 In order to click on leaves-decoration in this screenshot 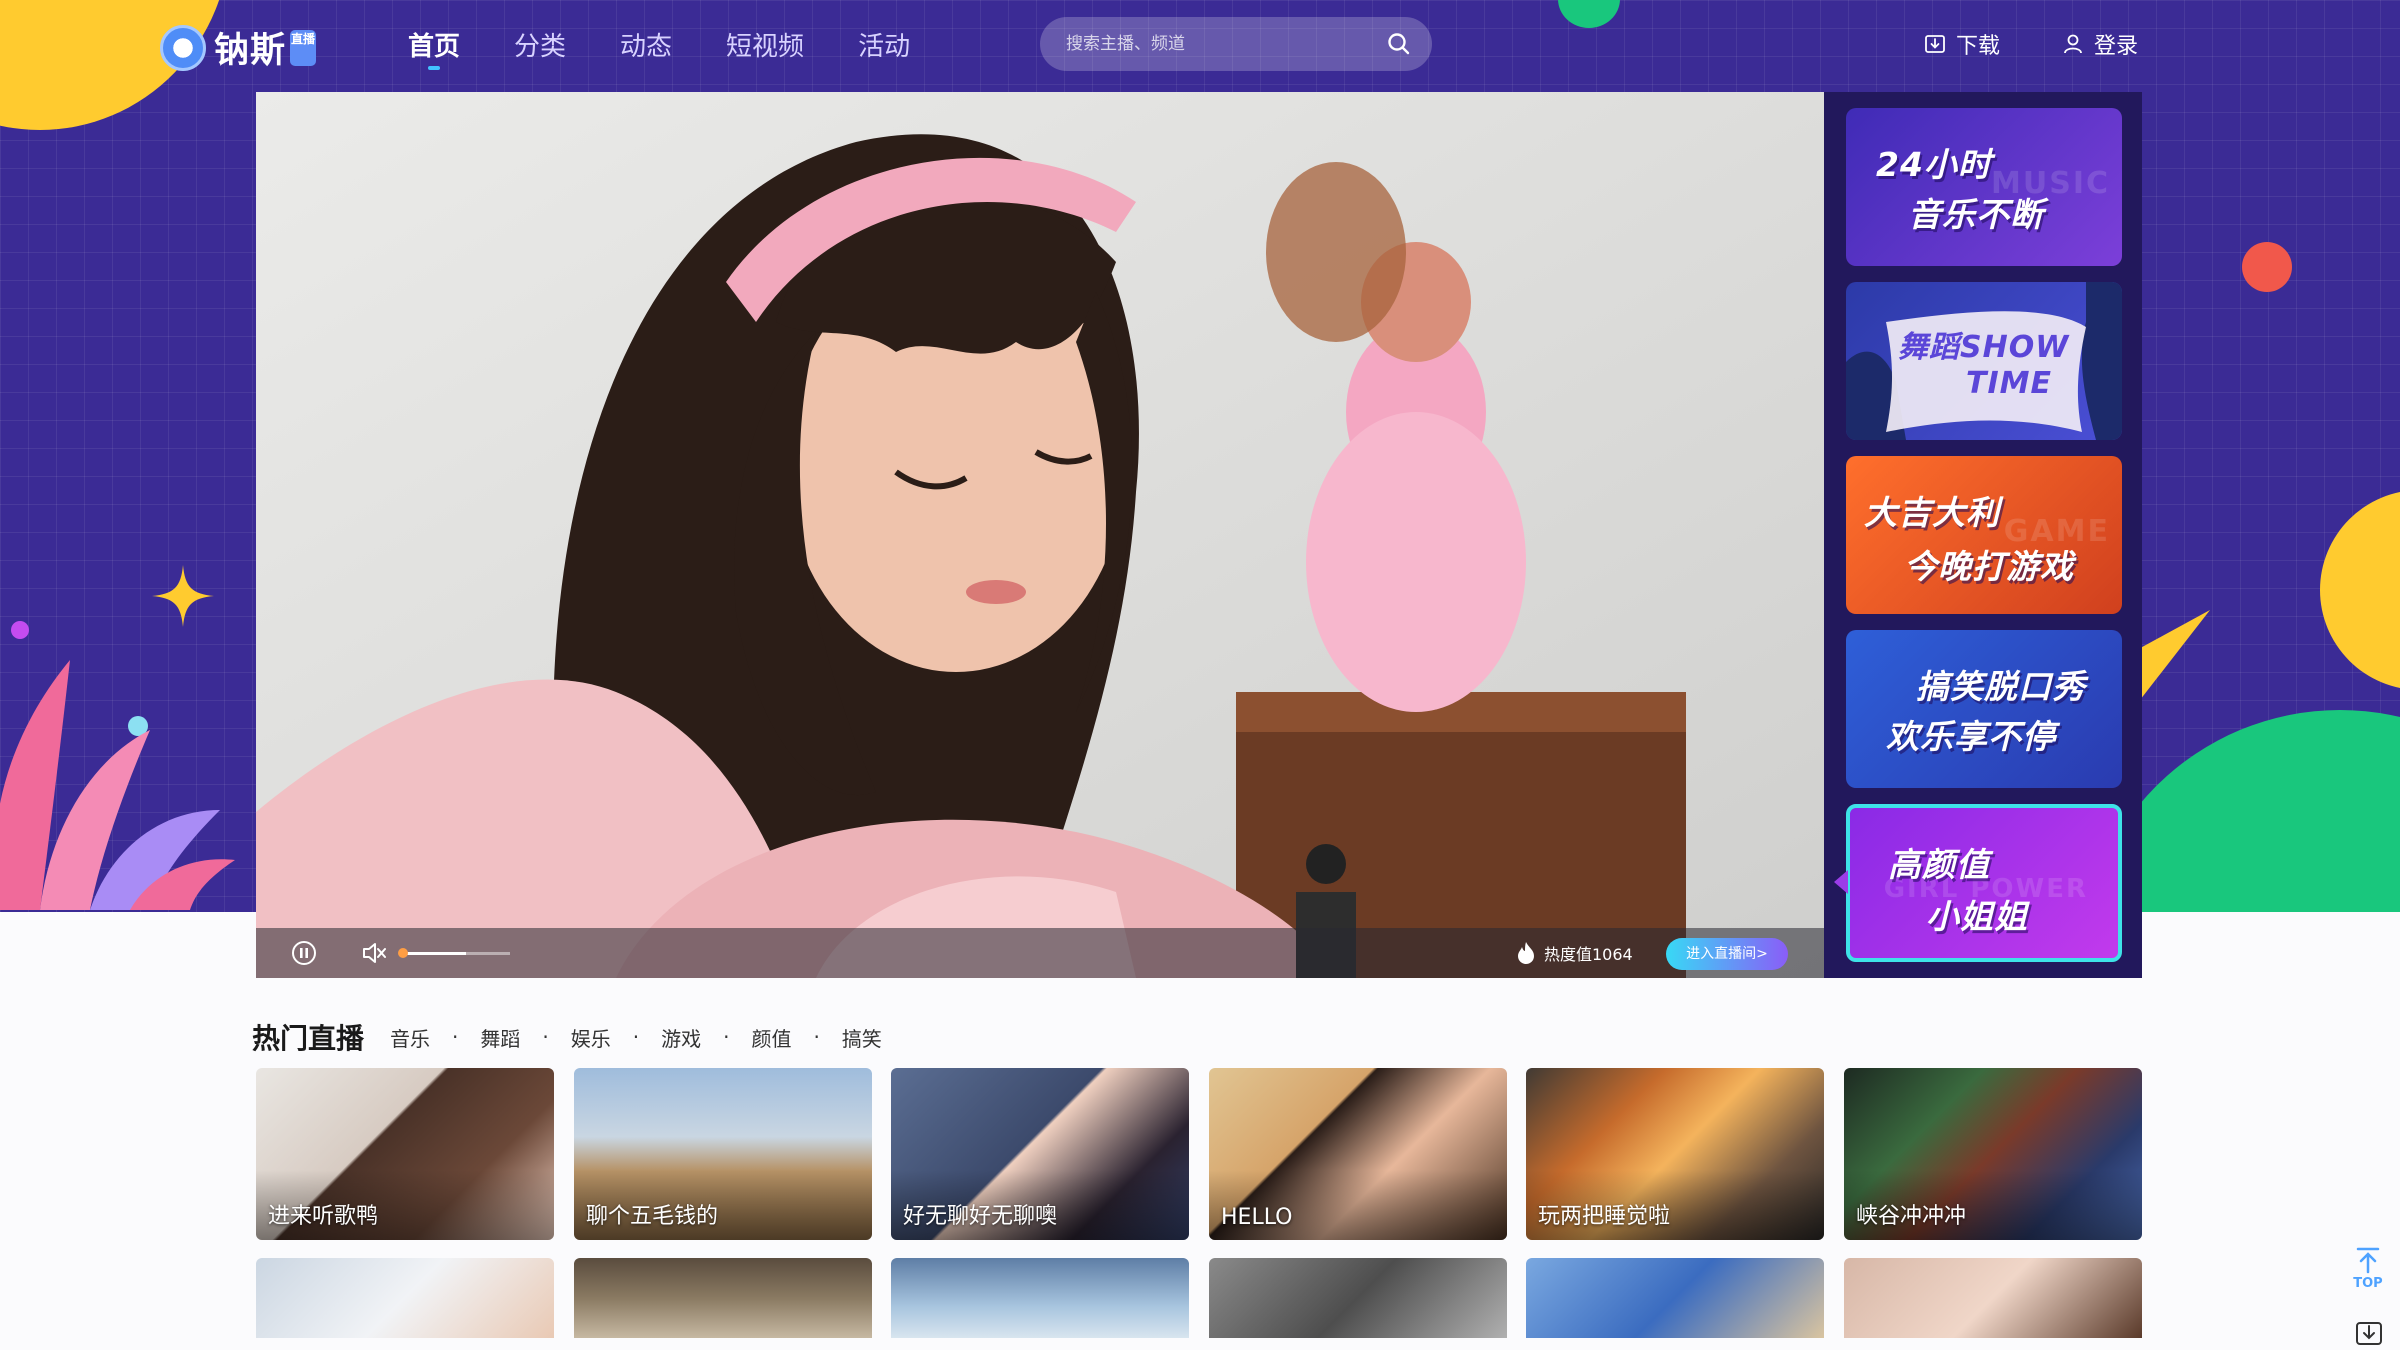, I will do `click(117, 785)`.